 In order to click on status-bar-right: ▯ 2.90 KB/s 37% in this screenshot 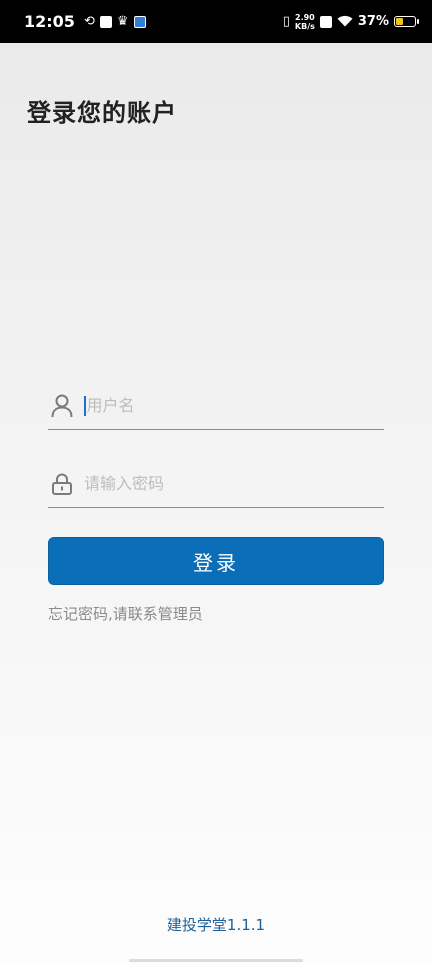, I will do `click(350, 21)`.